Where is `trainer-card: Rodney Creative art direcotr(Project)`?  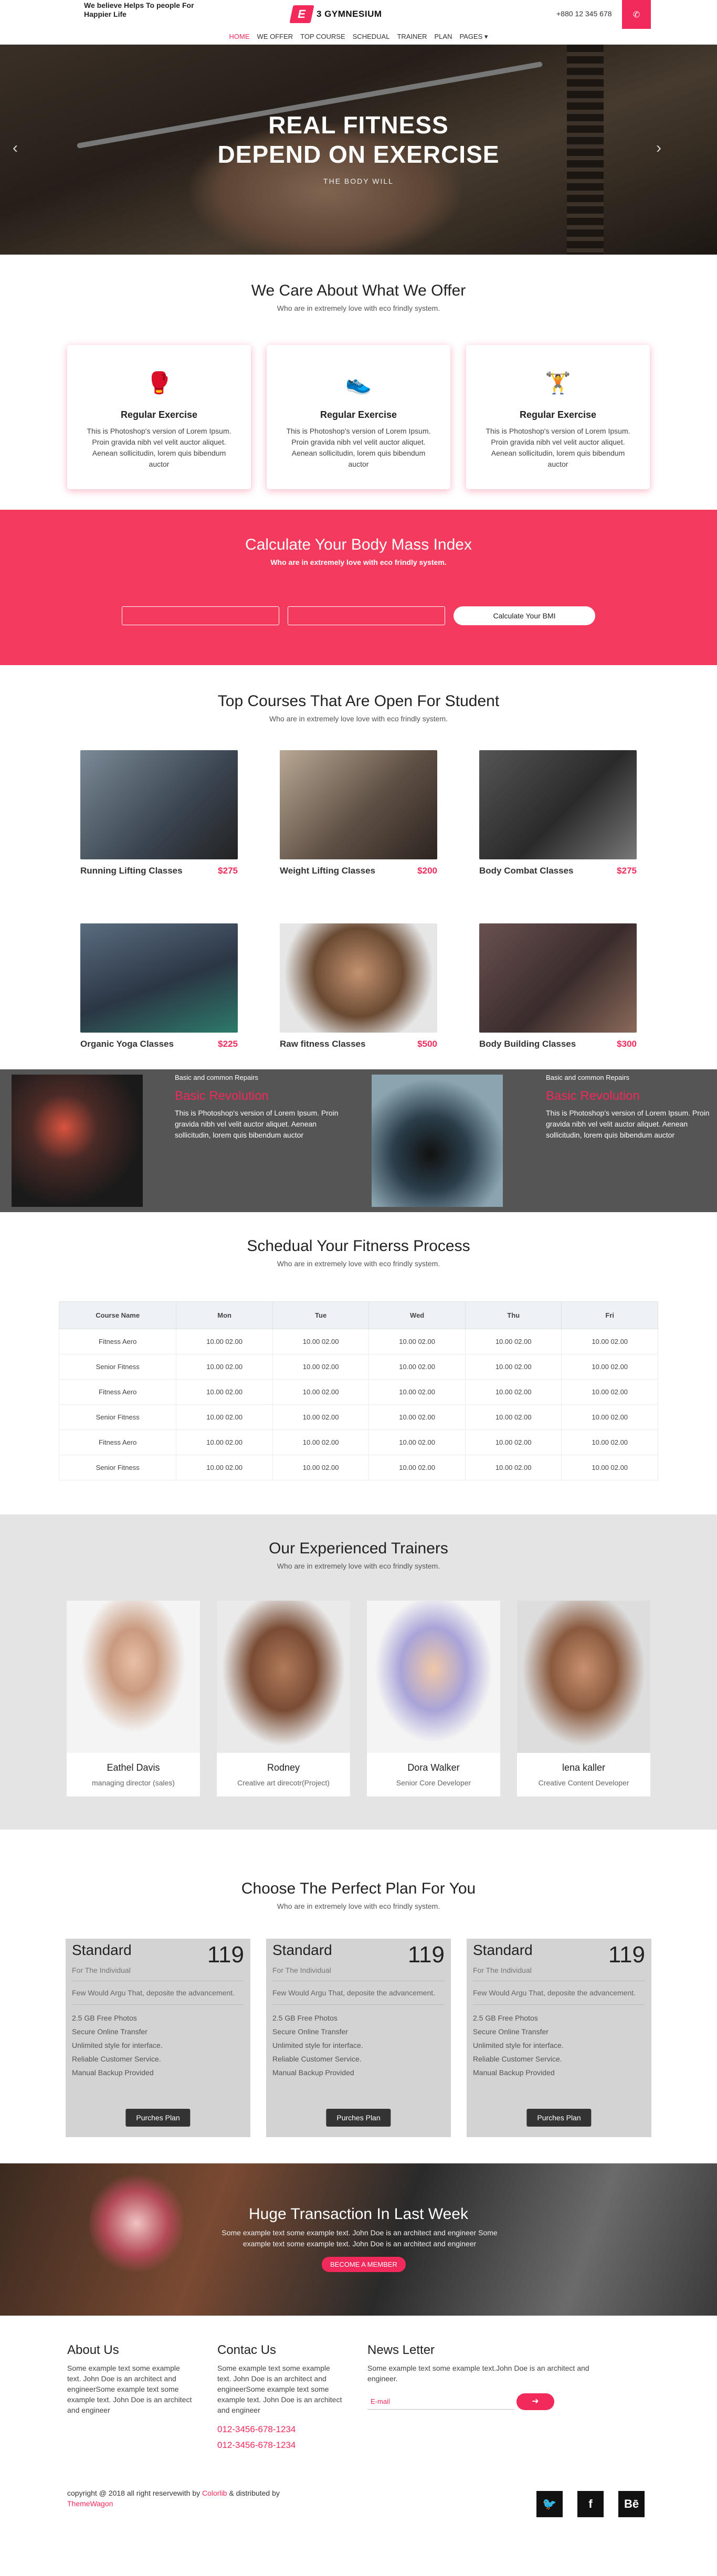 trainer-card: Rodney Creative art direcotr(Project) is located at coordinates (283, 1699).